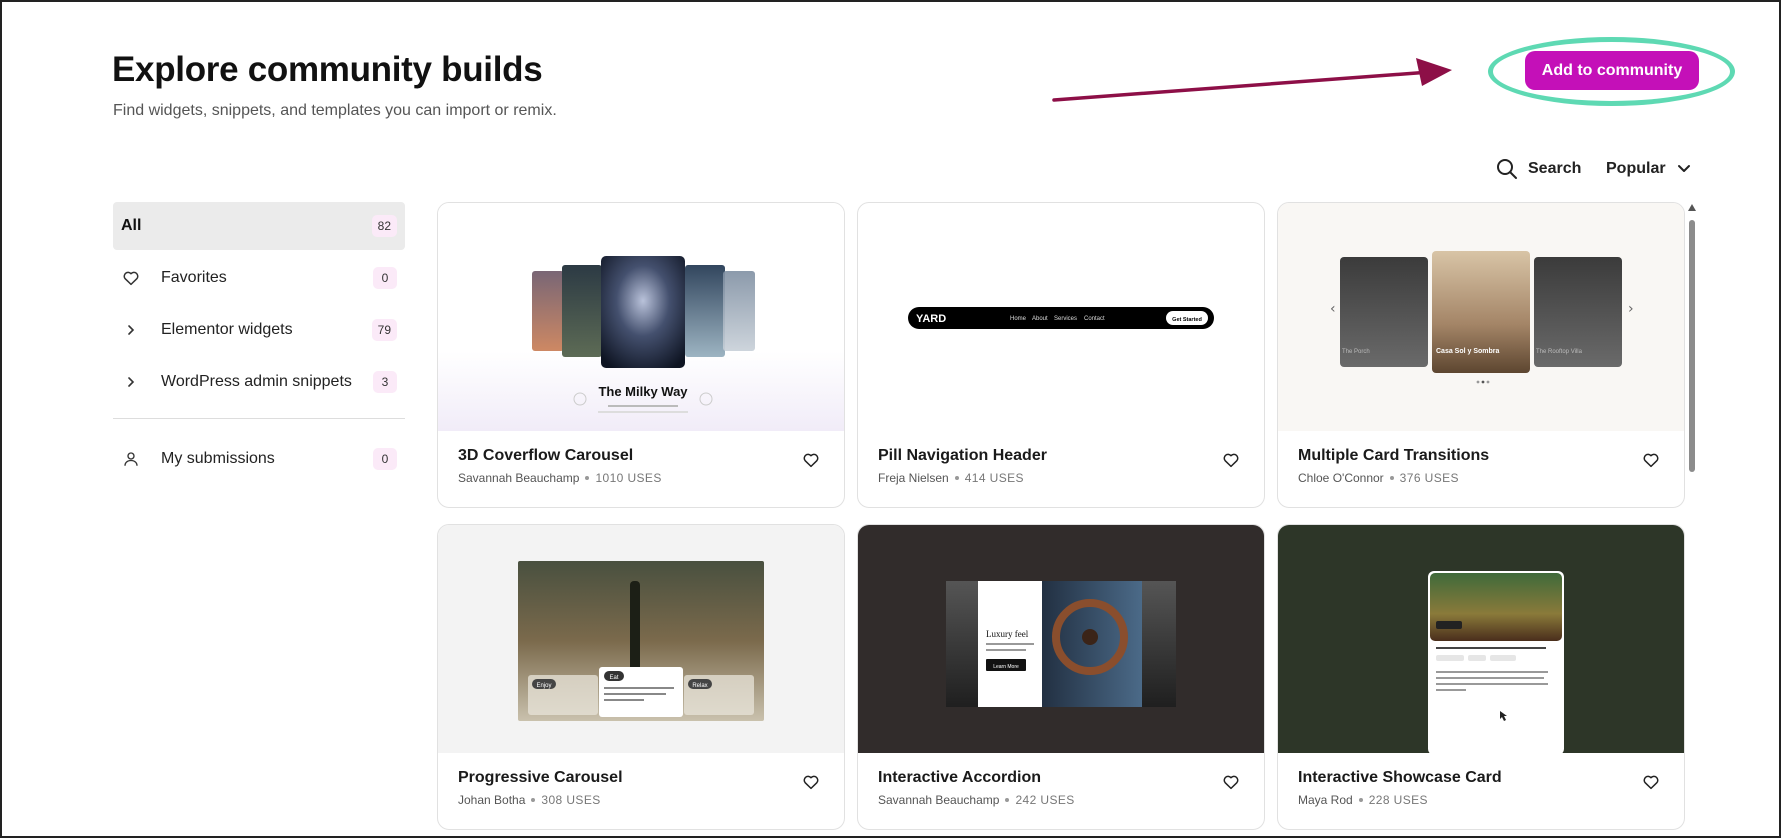 This screenshot has height=838, width=1781. What do you see at coordinates (628, 478) in the screenshot?
I see `card-uses: 1010 USES` at bounding box center [628, 478].